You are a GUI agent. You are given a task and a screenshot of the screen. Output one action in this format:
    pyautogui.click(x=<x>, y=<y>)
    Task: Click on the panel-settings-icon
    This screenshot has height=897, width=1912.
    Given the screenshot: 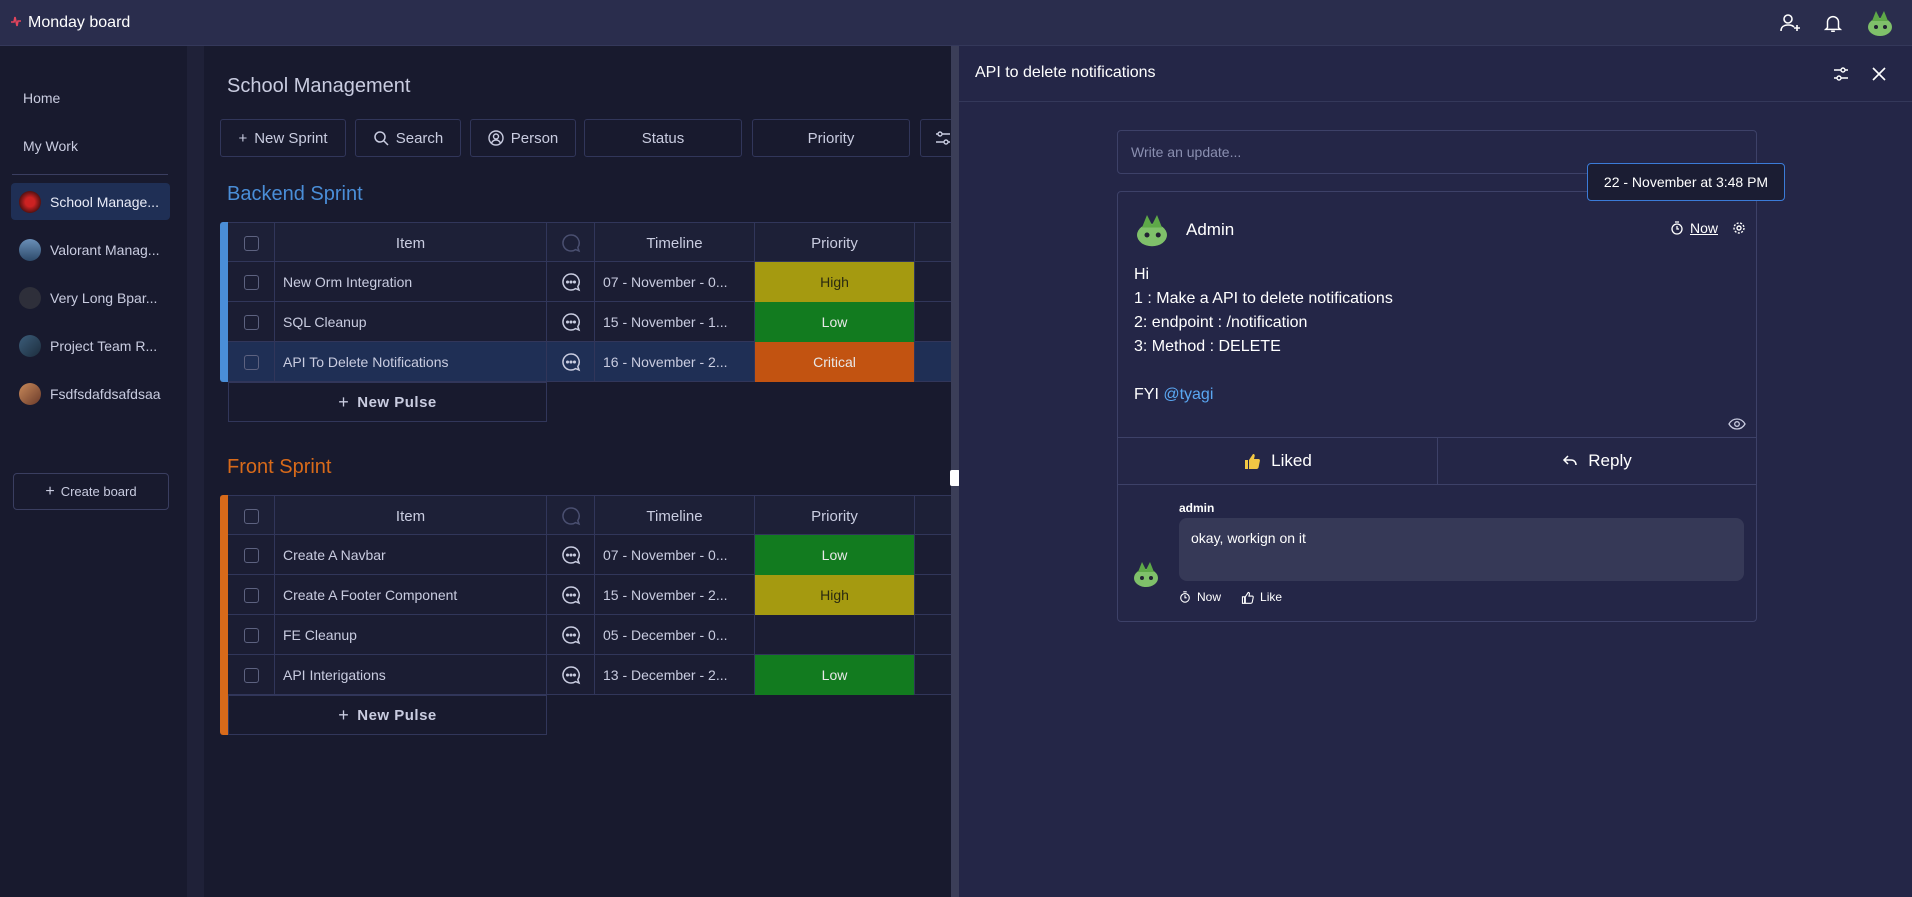 What is the action you would take?
    pyautogui.click(x=1841, y=74)
    